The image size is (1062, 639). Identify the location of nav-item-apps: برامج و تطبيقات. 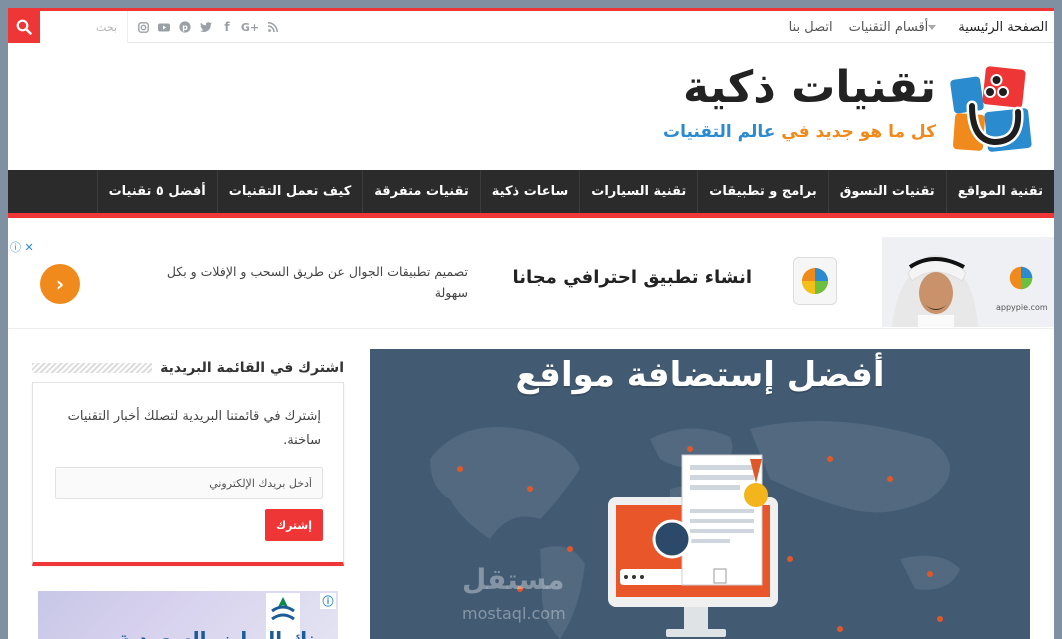
(762, 191).